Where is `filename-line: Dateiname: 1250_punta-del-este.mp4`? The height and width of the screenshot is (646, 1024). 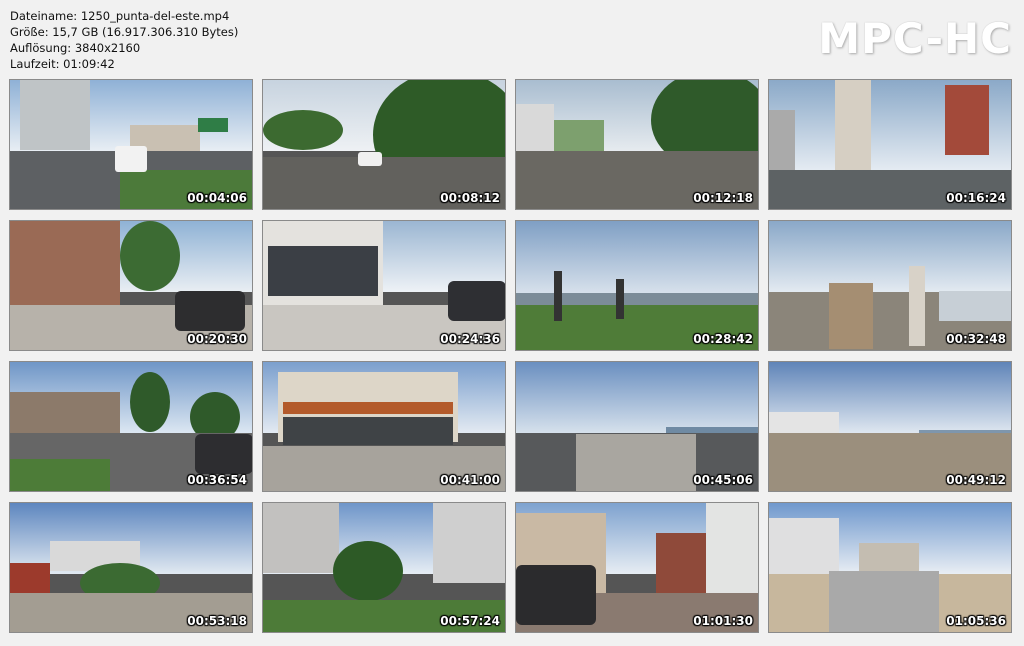
filename-line: Dateiname: 1250_punta-del-este.mp4 is located at coordinates (120, 16).